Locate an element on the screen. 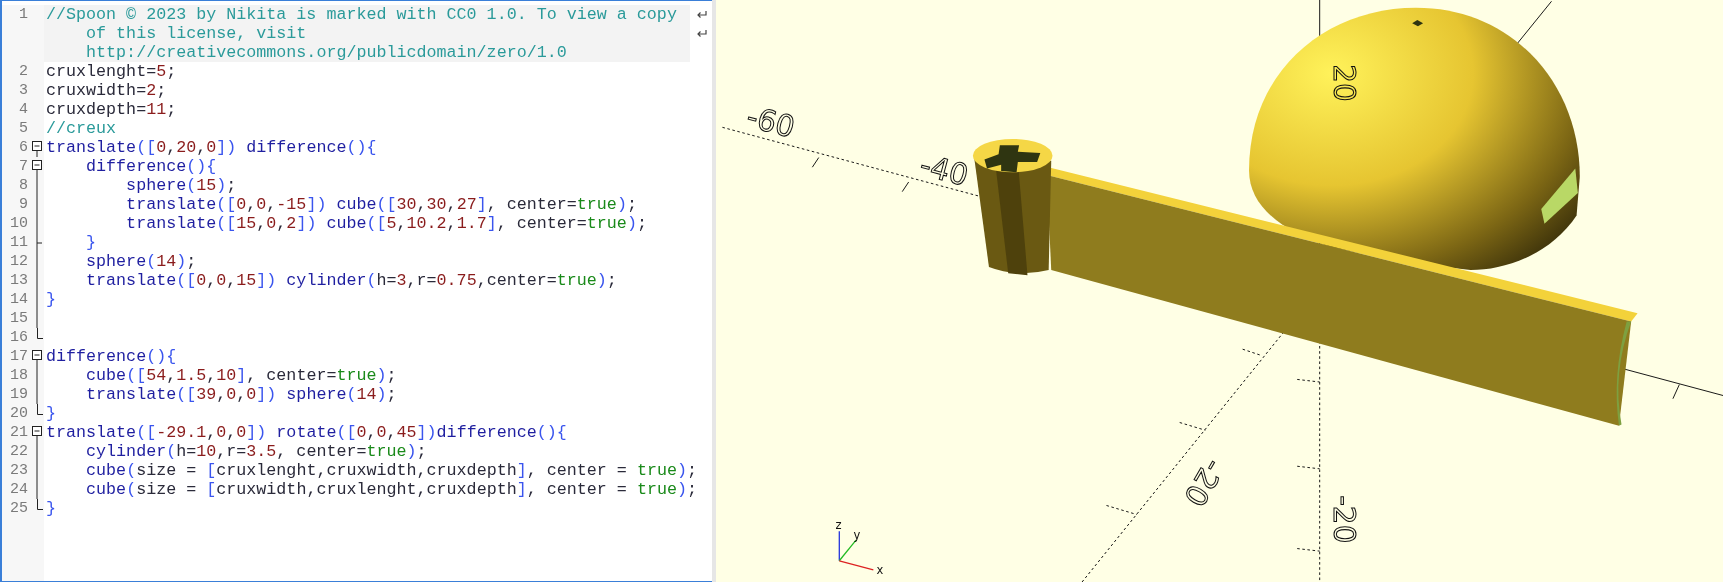  code-line: translate([0,0,-15]) cube([30,30,27], center=true); is located at coordinates (381, 204).